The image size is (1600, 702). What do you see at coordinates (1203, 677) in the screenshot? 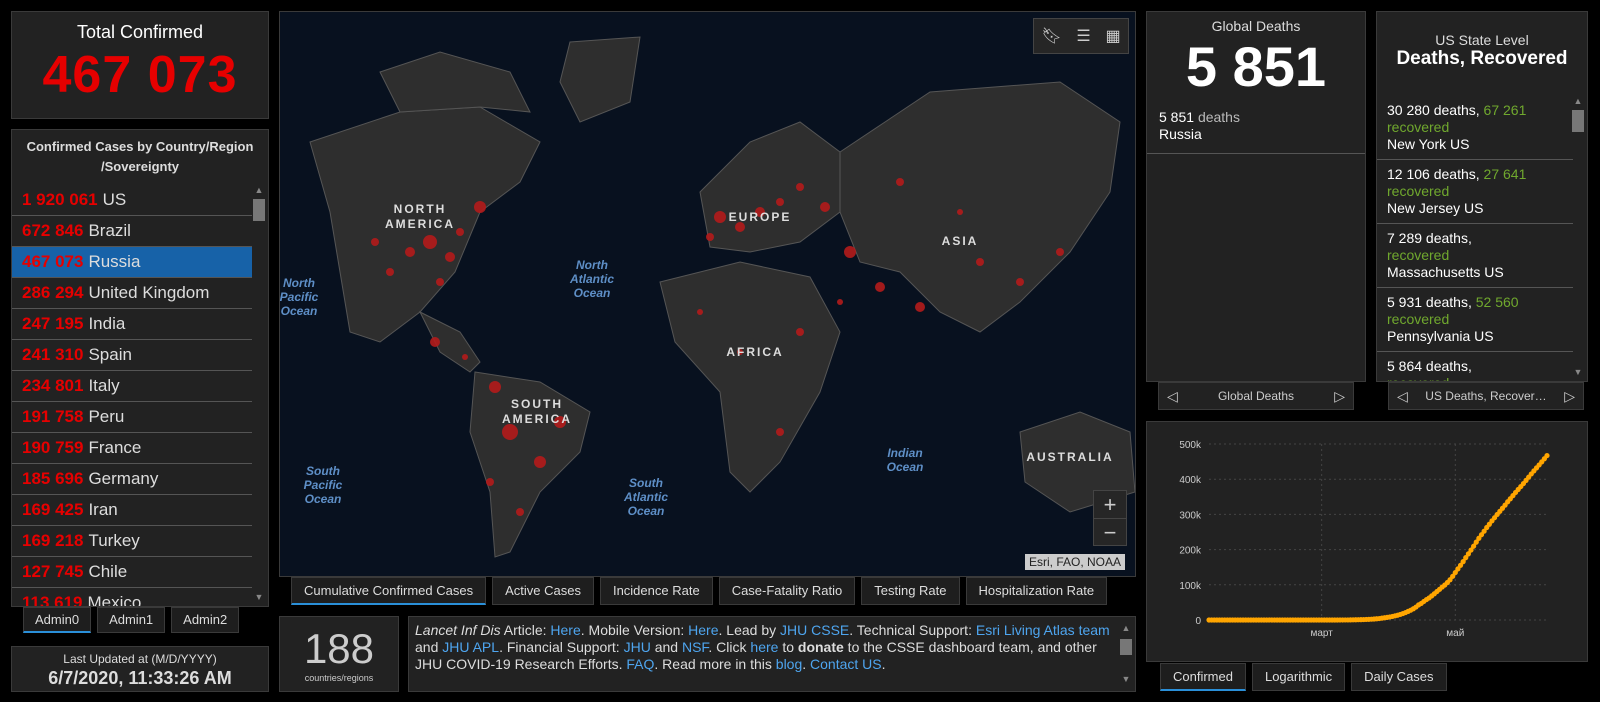
I see `tab-confirmed: Confirmed` at bounding box center [1203, 677].